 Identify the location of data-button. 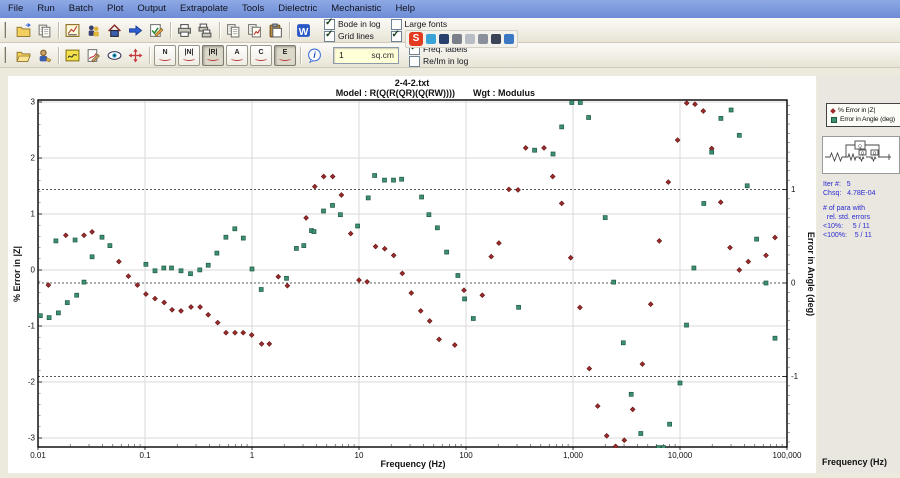
(72, 55).